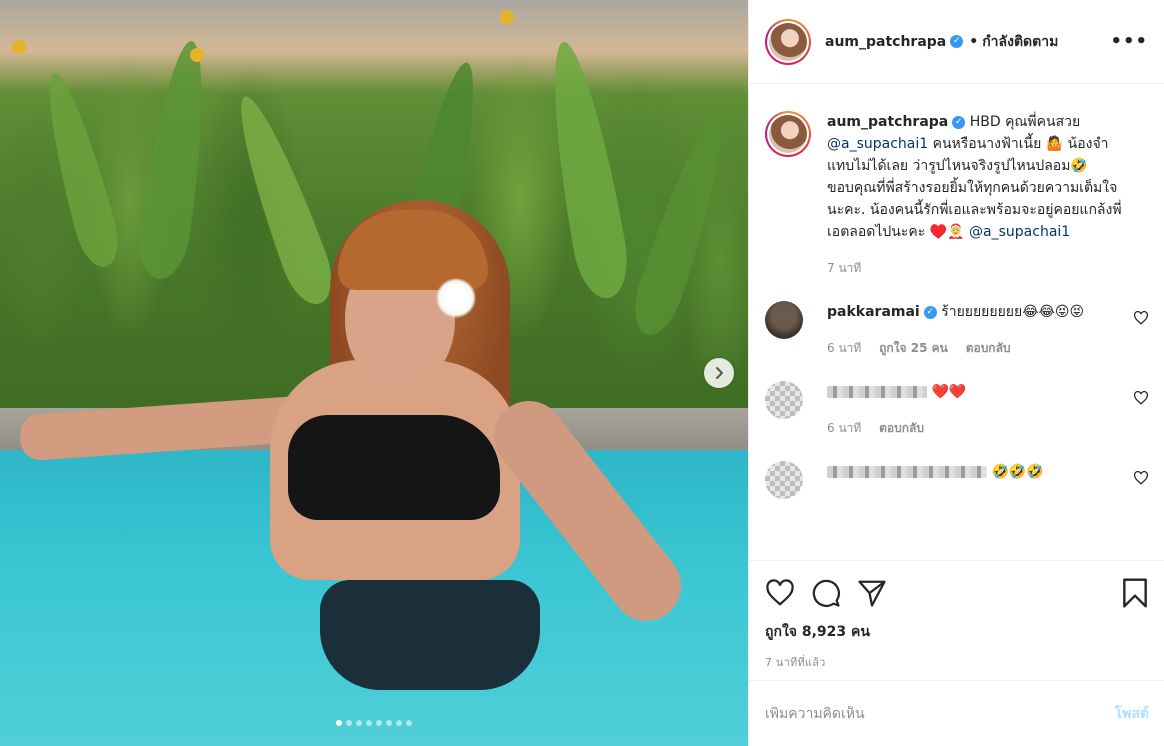 This screenshot has height=746, width=1164. I want to click on comment-body: ❤️❤️ 6 นาที ตอบกลับ, so click(967, 410).